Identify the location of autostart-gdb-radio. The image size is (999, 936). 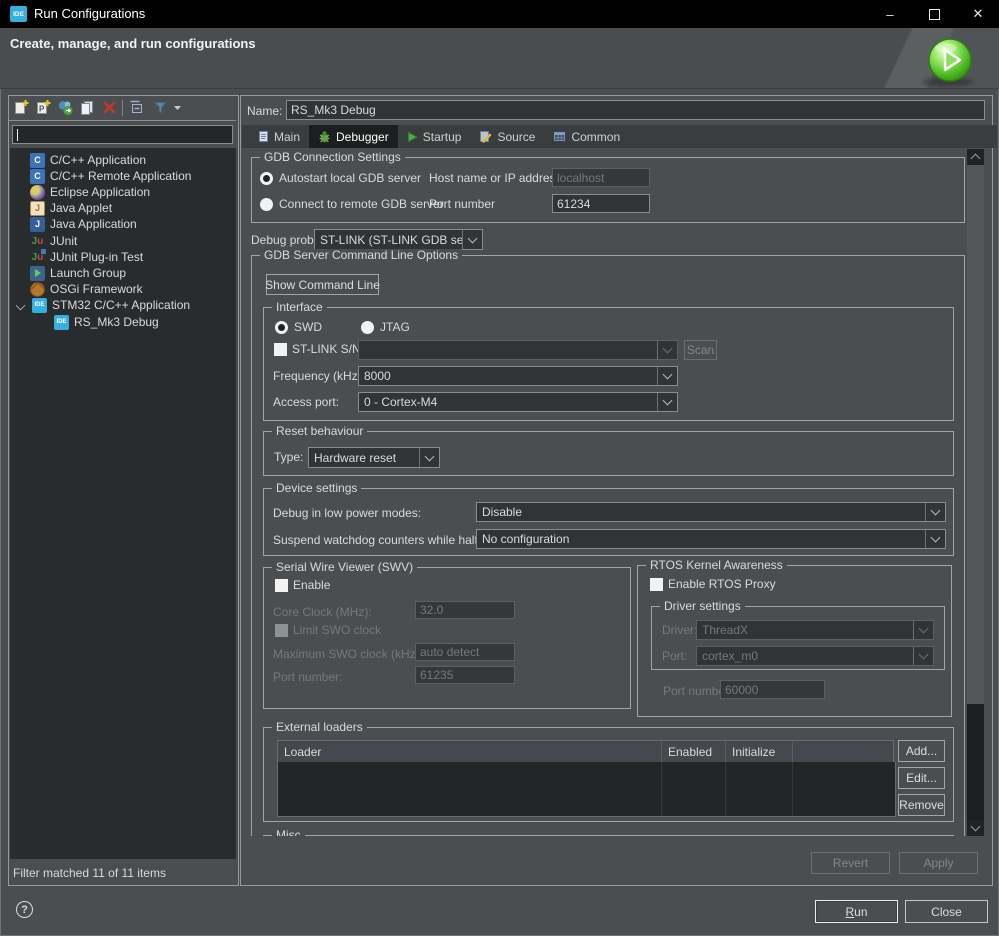
(266, 178).